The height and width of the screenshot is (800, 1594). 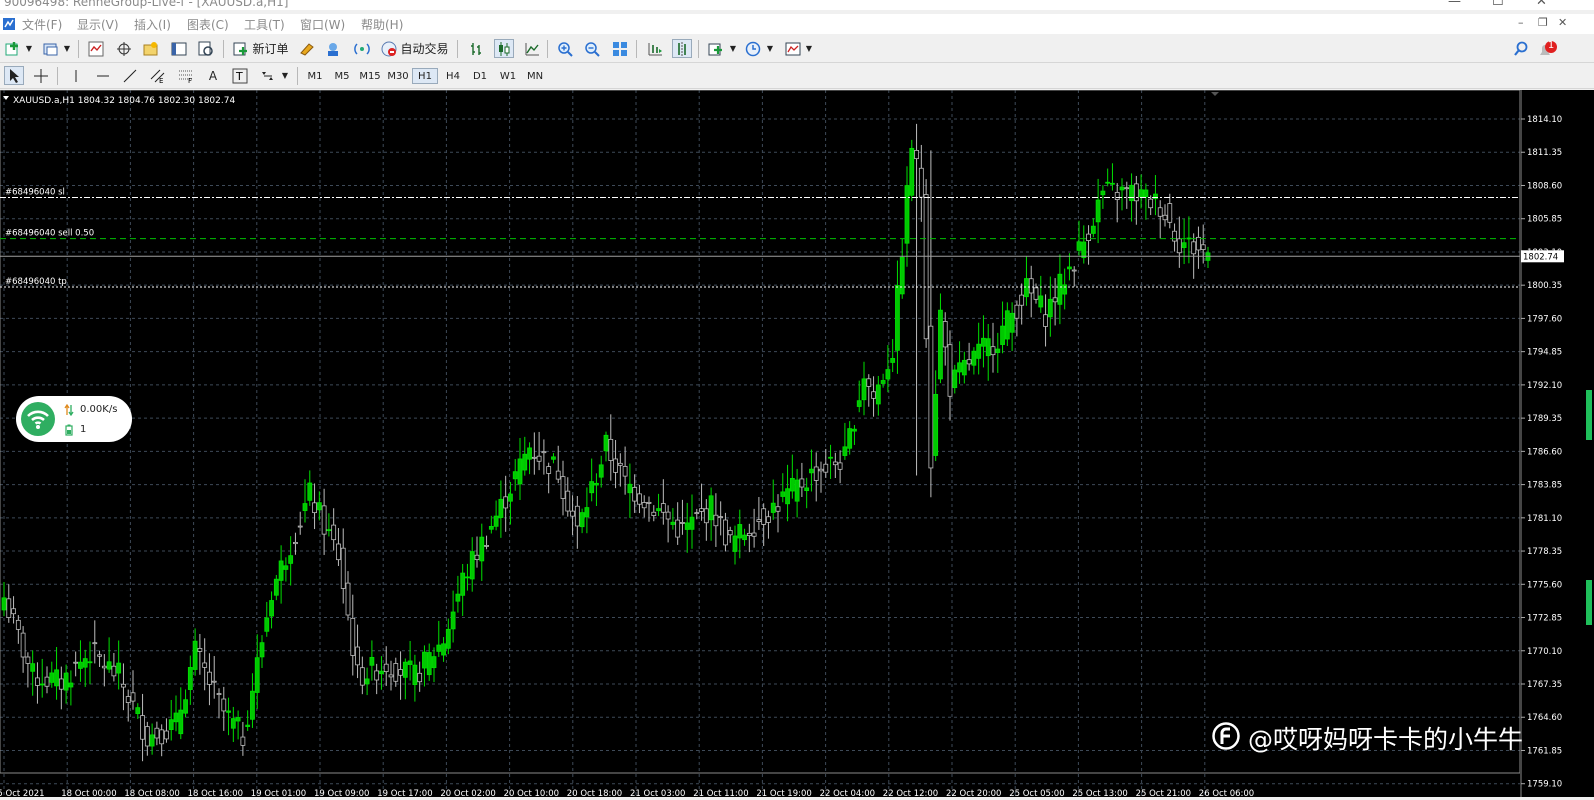 I want to click on new-chart-dropdown-icon: ▼, so click(x=29, y=48).